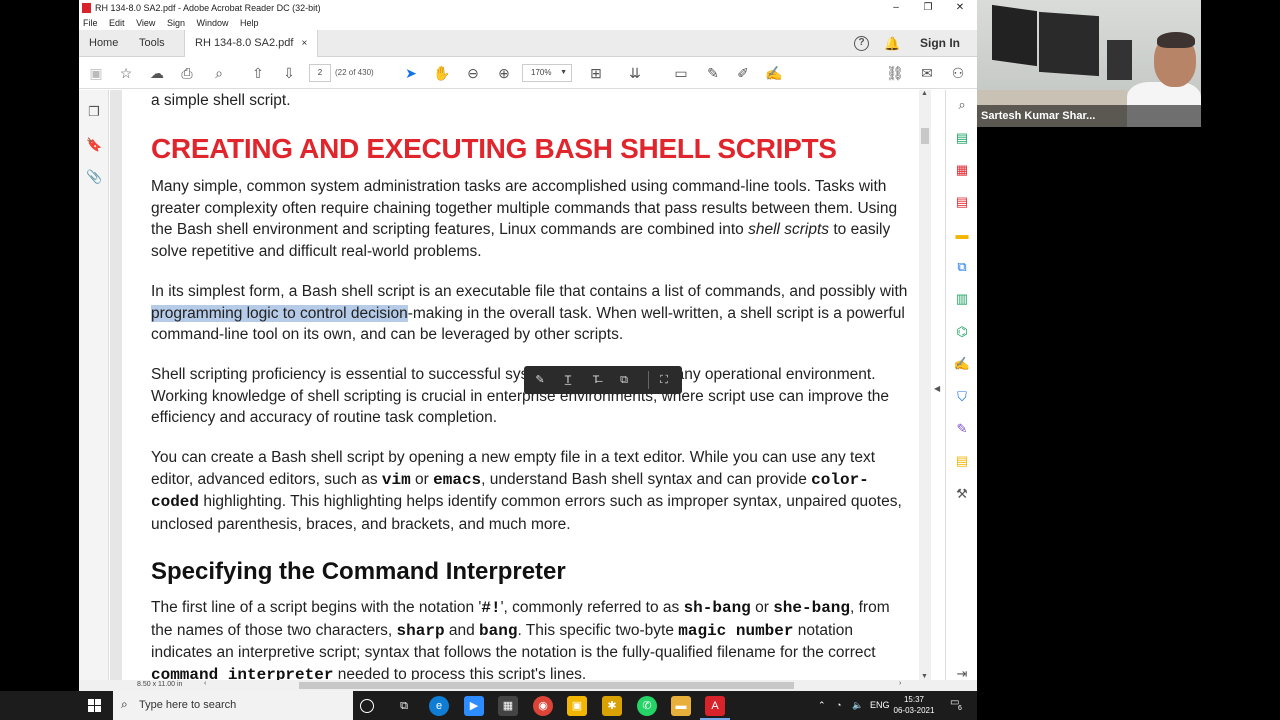  What do you see at coordinates (543, 706) in the screenshot?
I see `chrome-icon: ◉` at bounding box center [543, 706].